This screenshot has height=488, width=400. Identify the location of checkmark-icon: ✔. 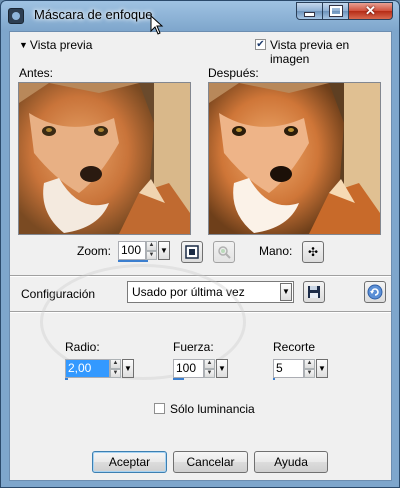
(260, 44).